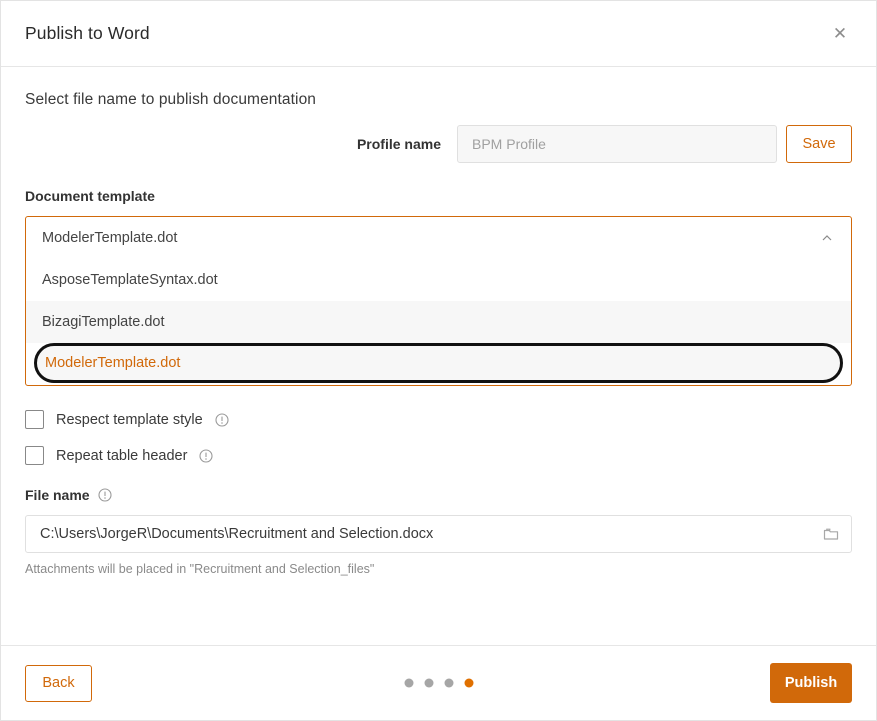 The height and width of the screenshot is (721, 877). What do you see at coordinates (58, 683) in the screenshot?
I see `back-button: Back` at bounding box center [58, 683].